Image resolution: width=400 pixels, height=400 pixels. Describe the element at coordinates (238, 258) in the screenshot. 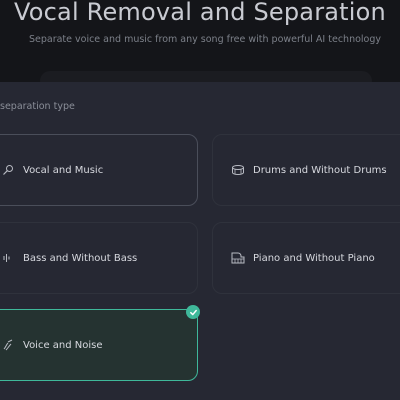

I see `piano-icon` at that location.